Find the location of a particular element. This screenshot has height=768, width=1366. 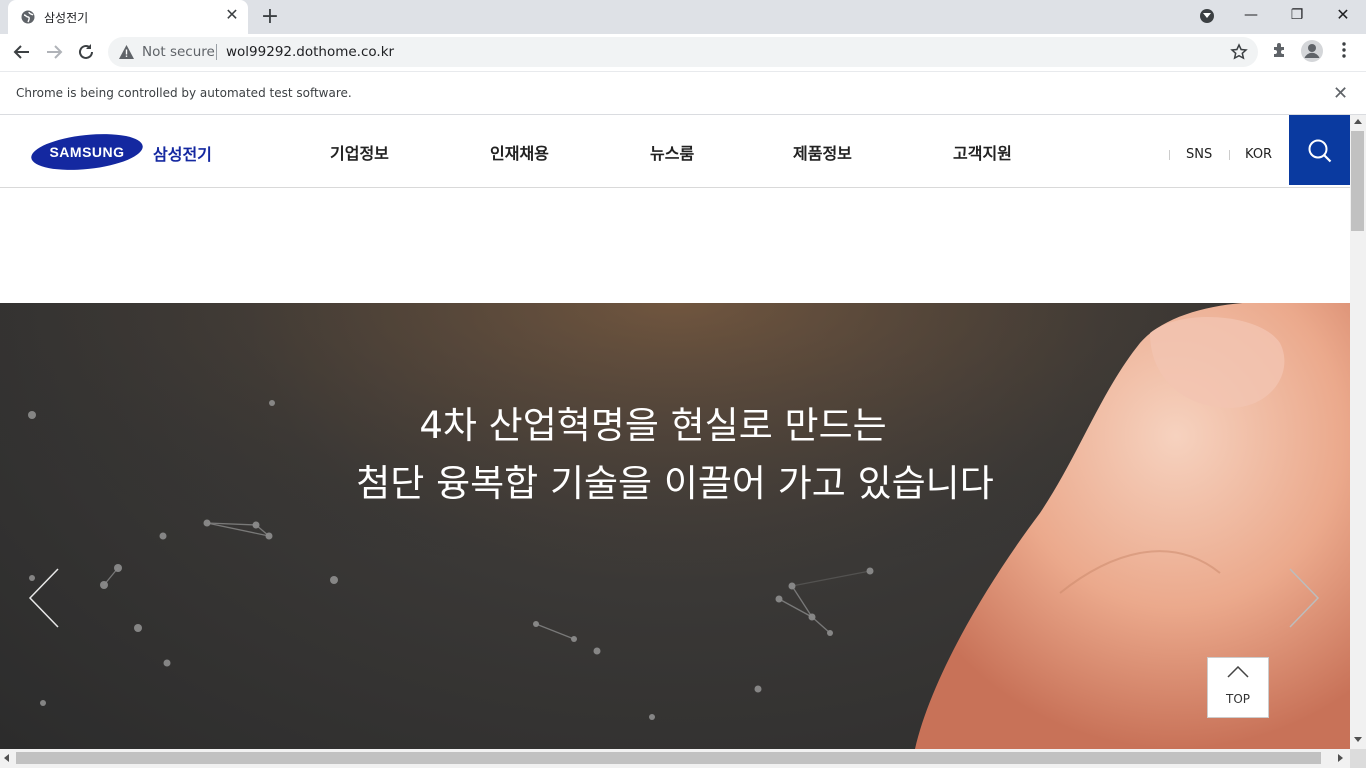

tab-search-button is located at coordinates (1207, 16).